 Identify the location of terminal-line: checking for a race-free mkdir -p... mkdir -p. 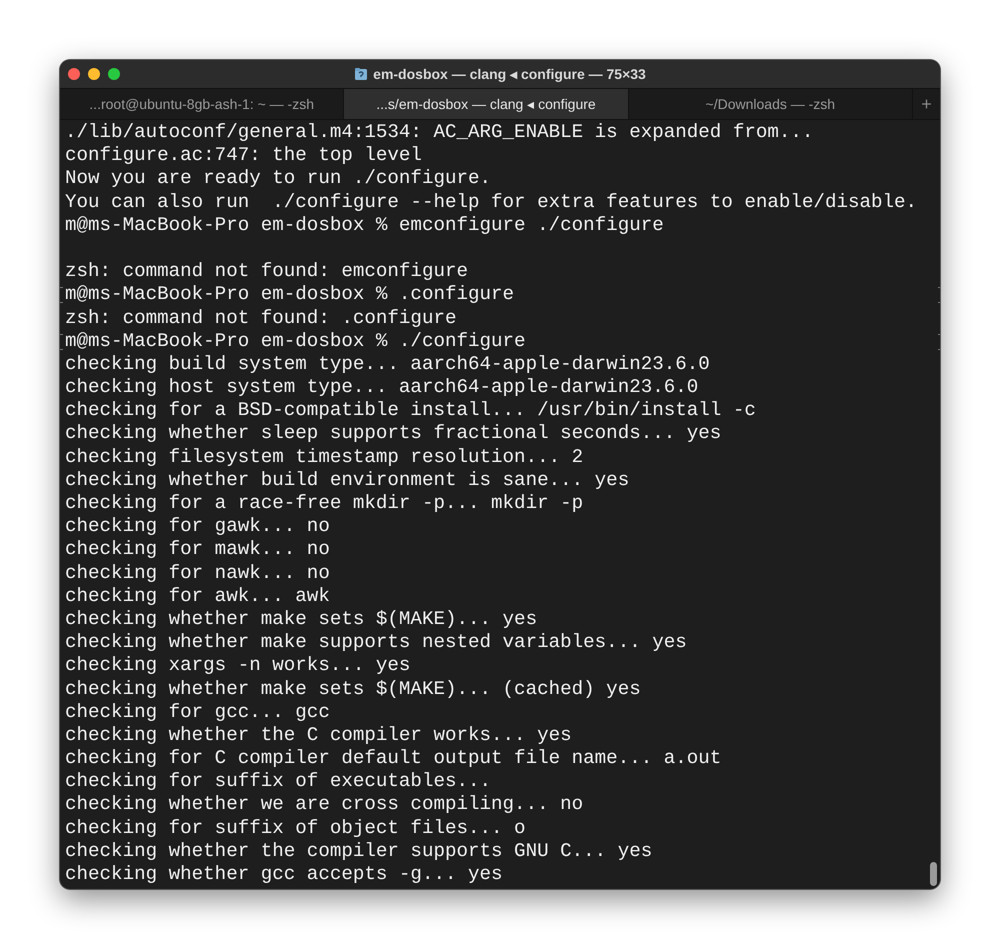
(324, 504).